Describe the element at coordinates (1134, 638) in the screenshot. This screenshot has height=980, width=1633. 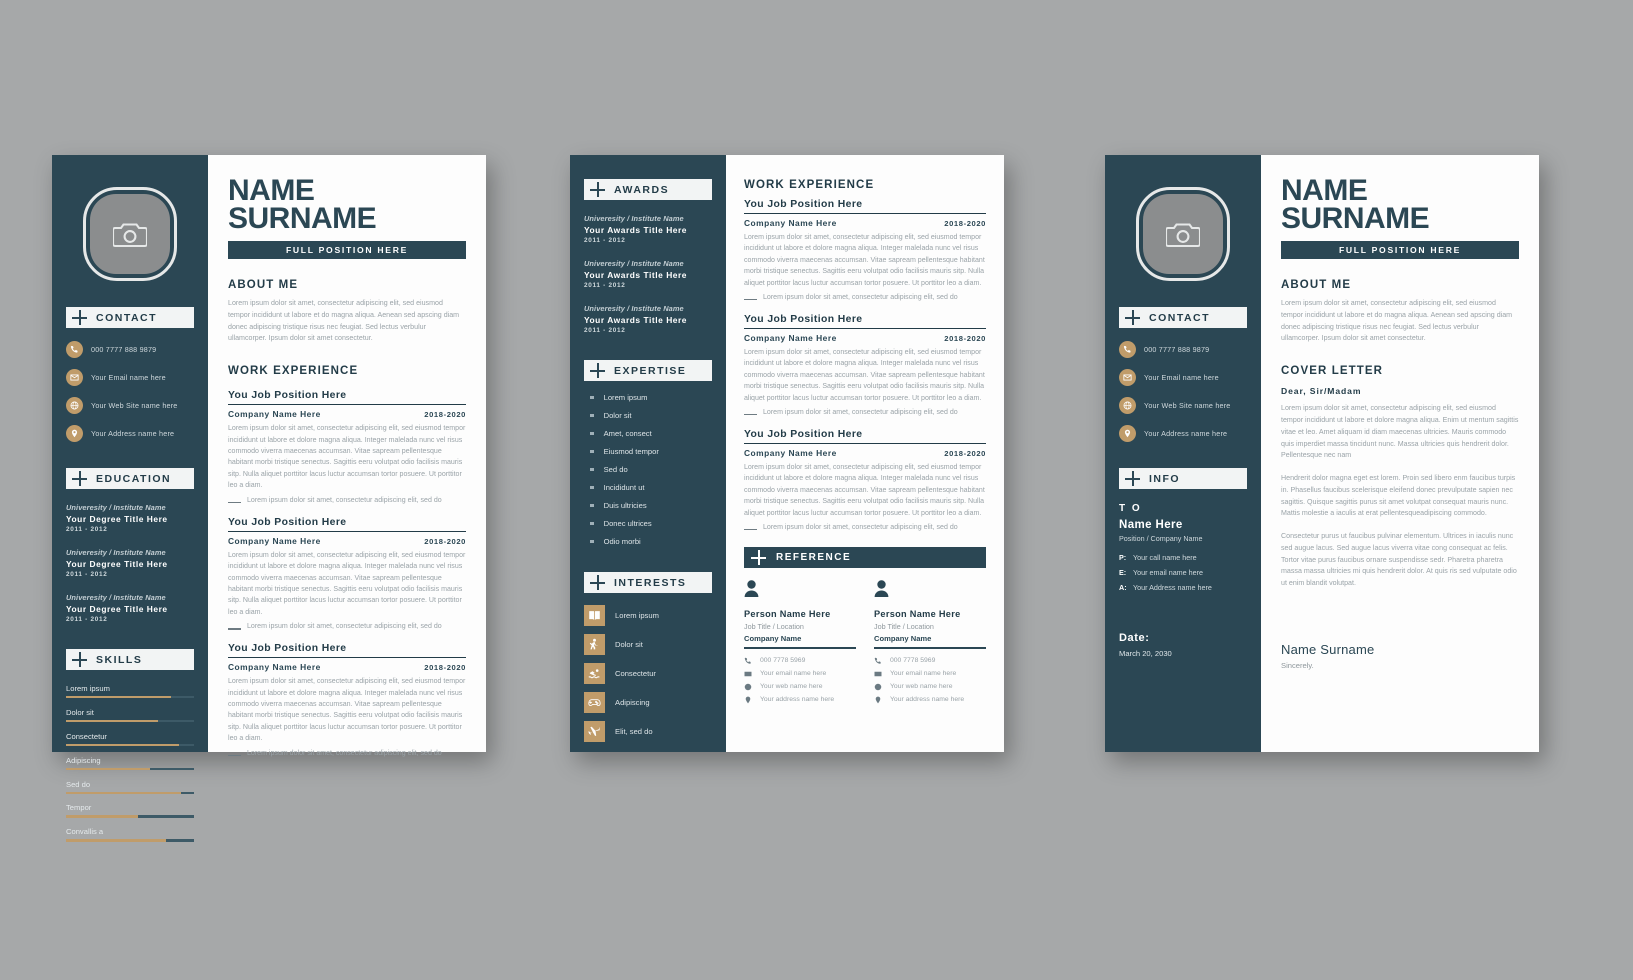
I see `date-label: Date:` at that location.